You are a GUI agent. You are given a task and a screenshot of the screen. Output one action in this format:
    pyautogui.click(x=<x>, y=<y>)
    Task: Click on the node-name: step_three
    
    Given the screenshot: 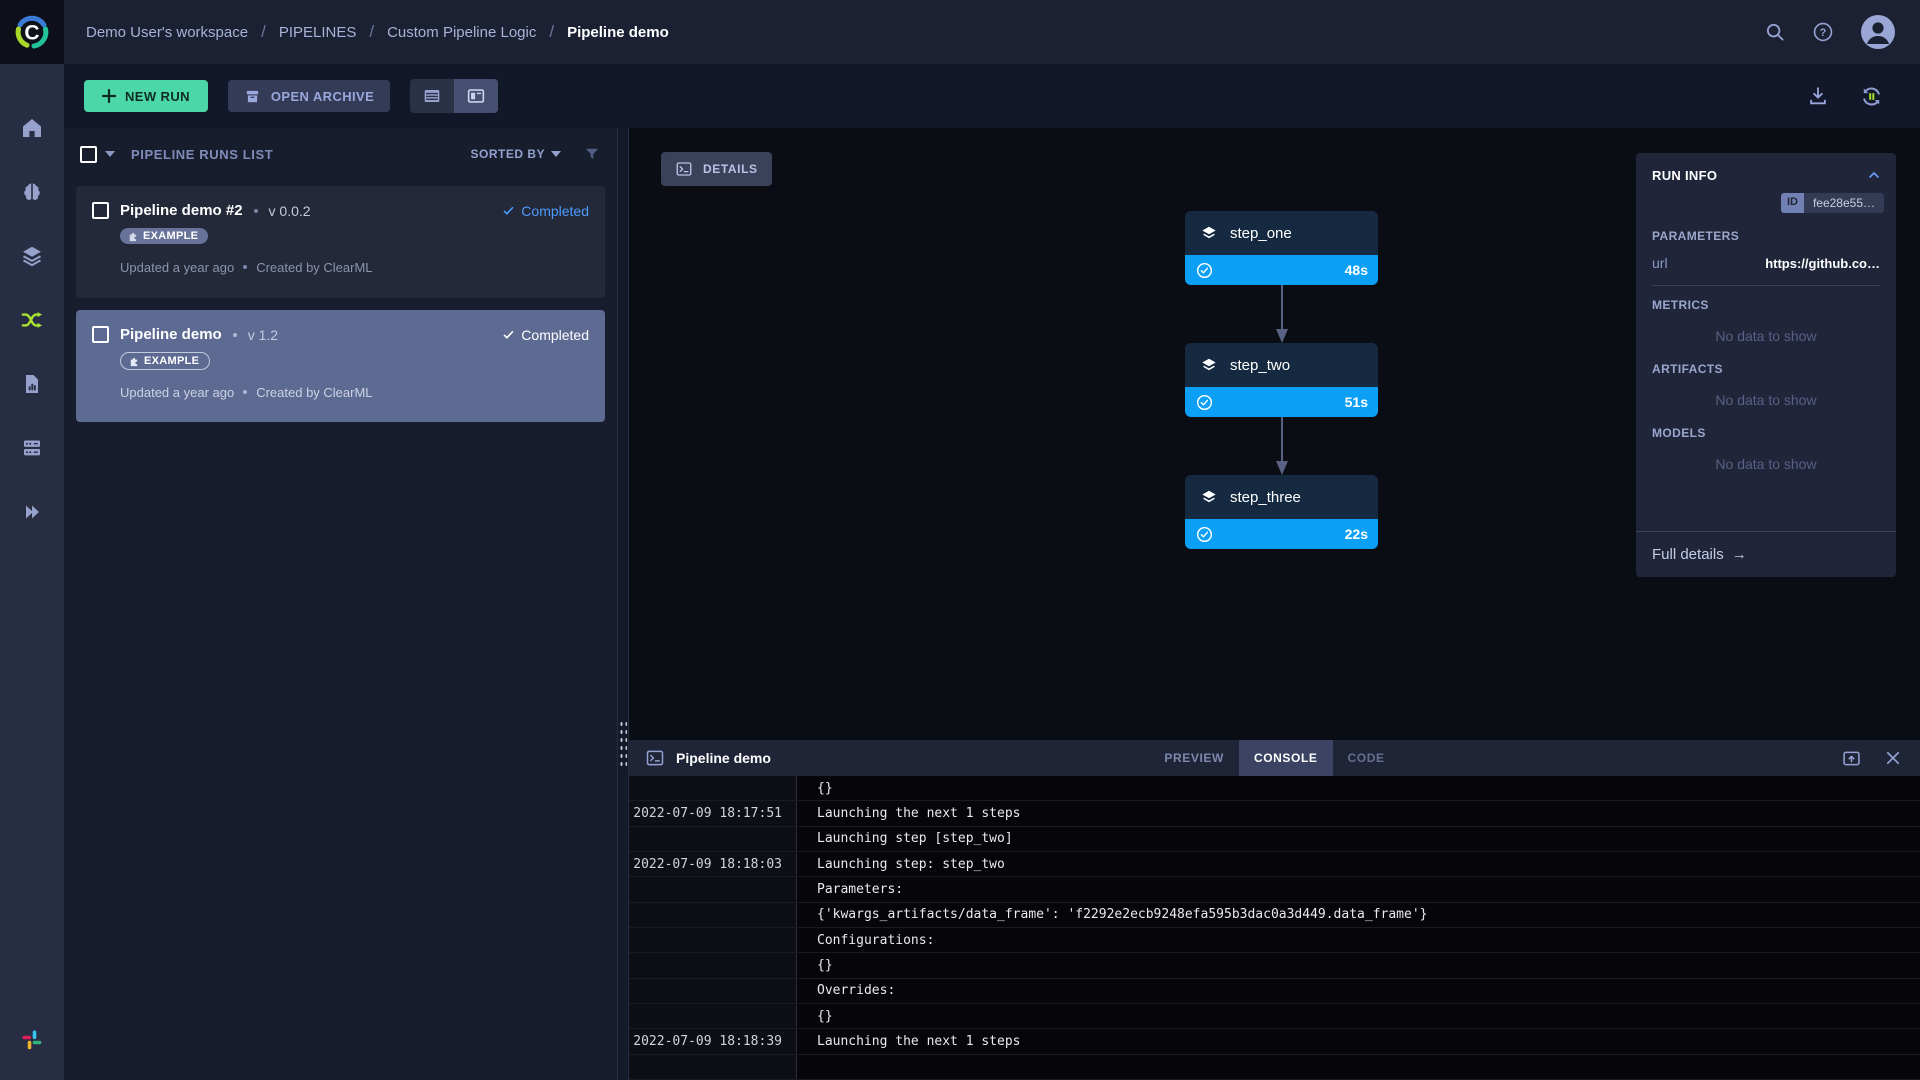 What is the action you would take?
    pyautogui.click(x=1265, y=497)
    